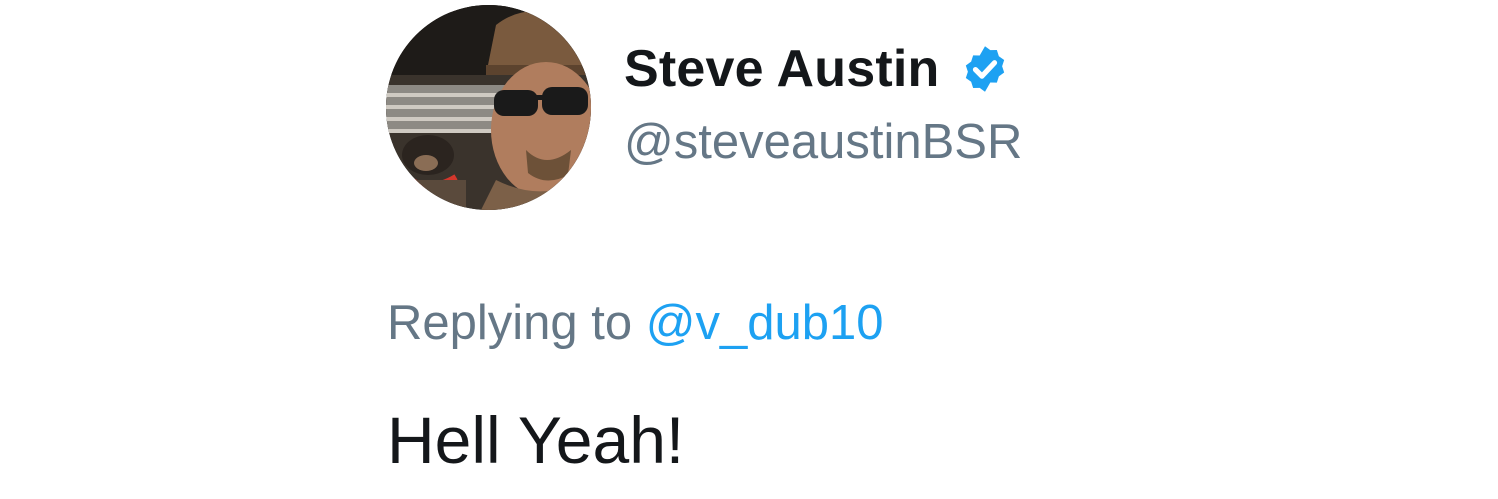 The image size is (1498, 499). I want to click on avatar, so click(488, 107).